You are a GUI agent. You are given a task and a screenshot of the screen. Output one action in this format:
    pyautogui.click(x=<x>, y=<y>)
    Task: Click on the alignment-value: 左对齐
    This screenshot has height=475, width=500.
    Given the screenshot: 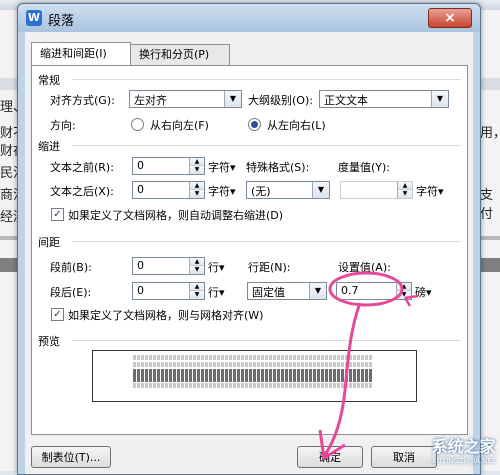 What is the action you would take?
    pyautogui.click(x=150, y=100)
    